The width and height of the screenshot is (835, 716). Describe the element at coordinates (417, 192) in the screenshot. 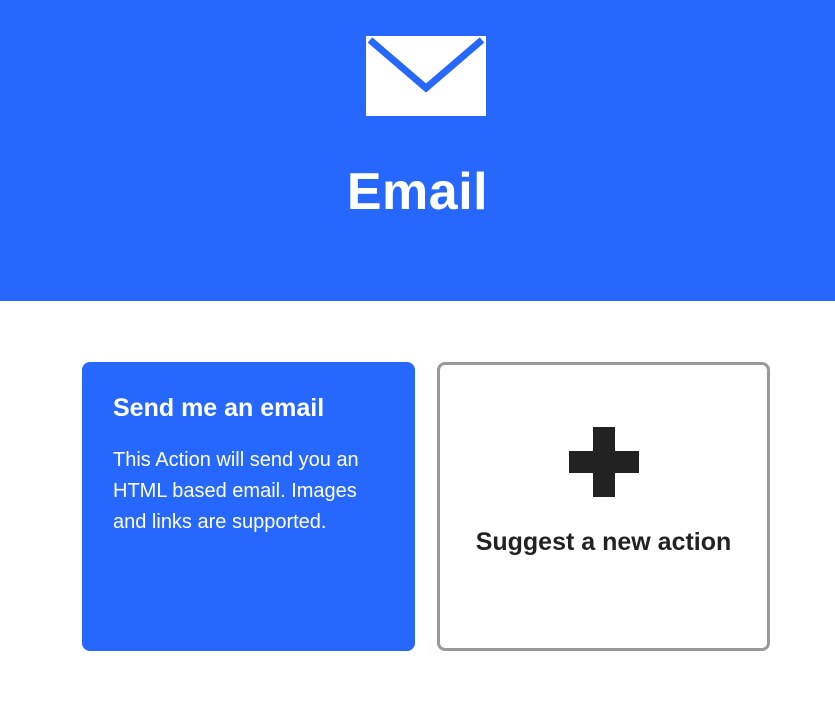

I see `page-title: Email` at that location.